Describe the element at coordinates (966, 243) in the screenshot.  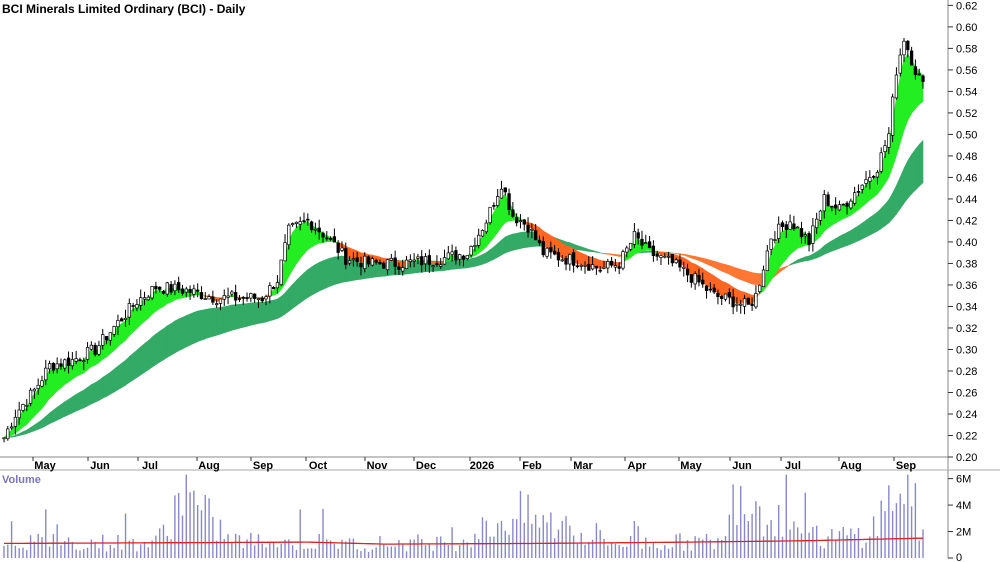
I see `y-tick-label: 0.40` at that location.